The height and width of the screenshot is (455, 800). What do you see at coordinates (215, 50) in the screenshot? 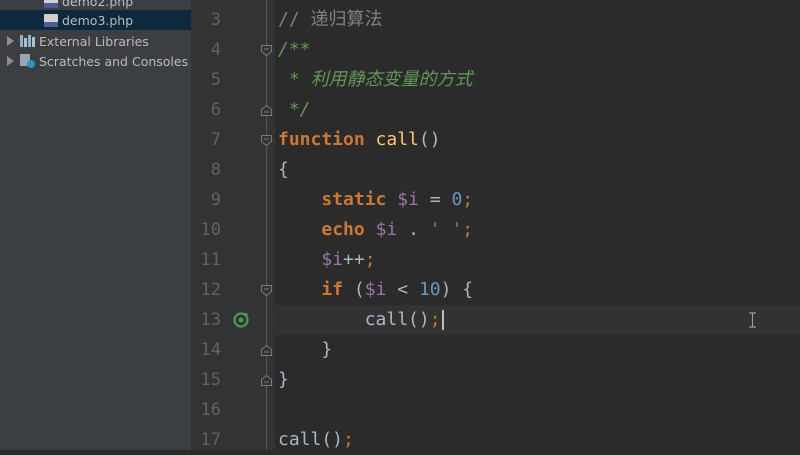
I see `line-number: 4` at bounding box center [215, 50].